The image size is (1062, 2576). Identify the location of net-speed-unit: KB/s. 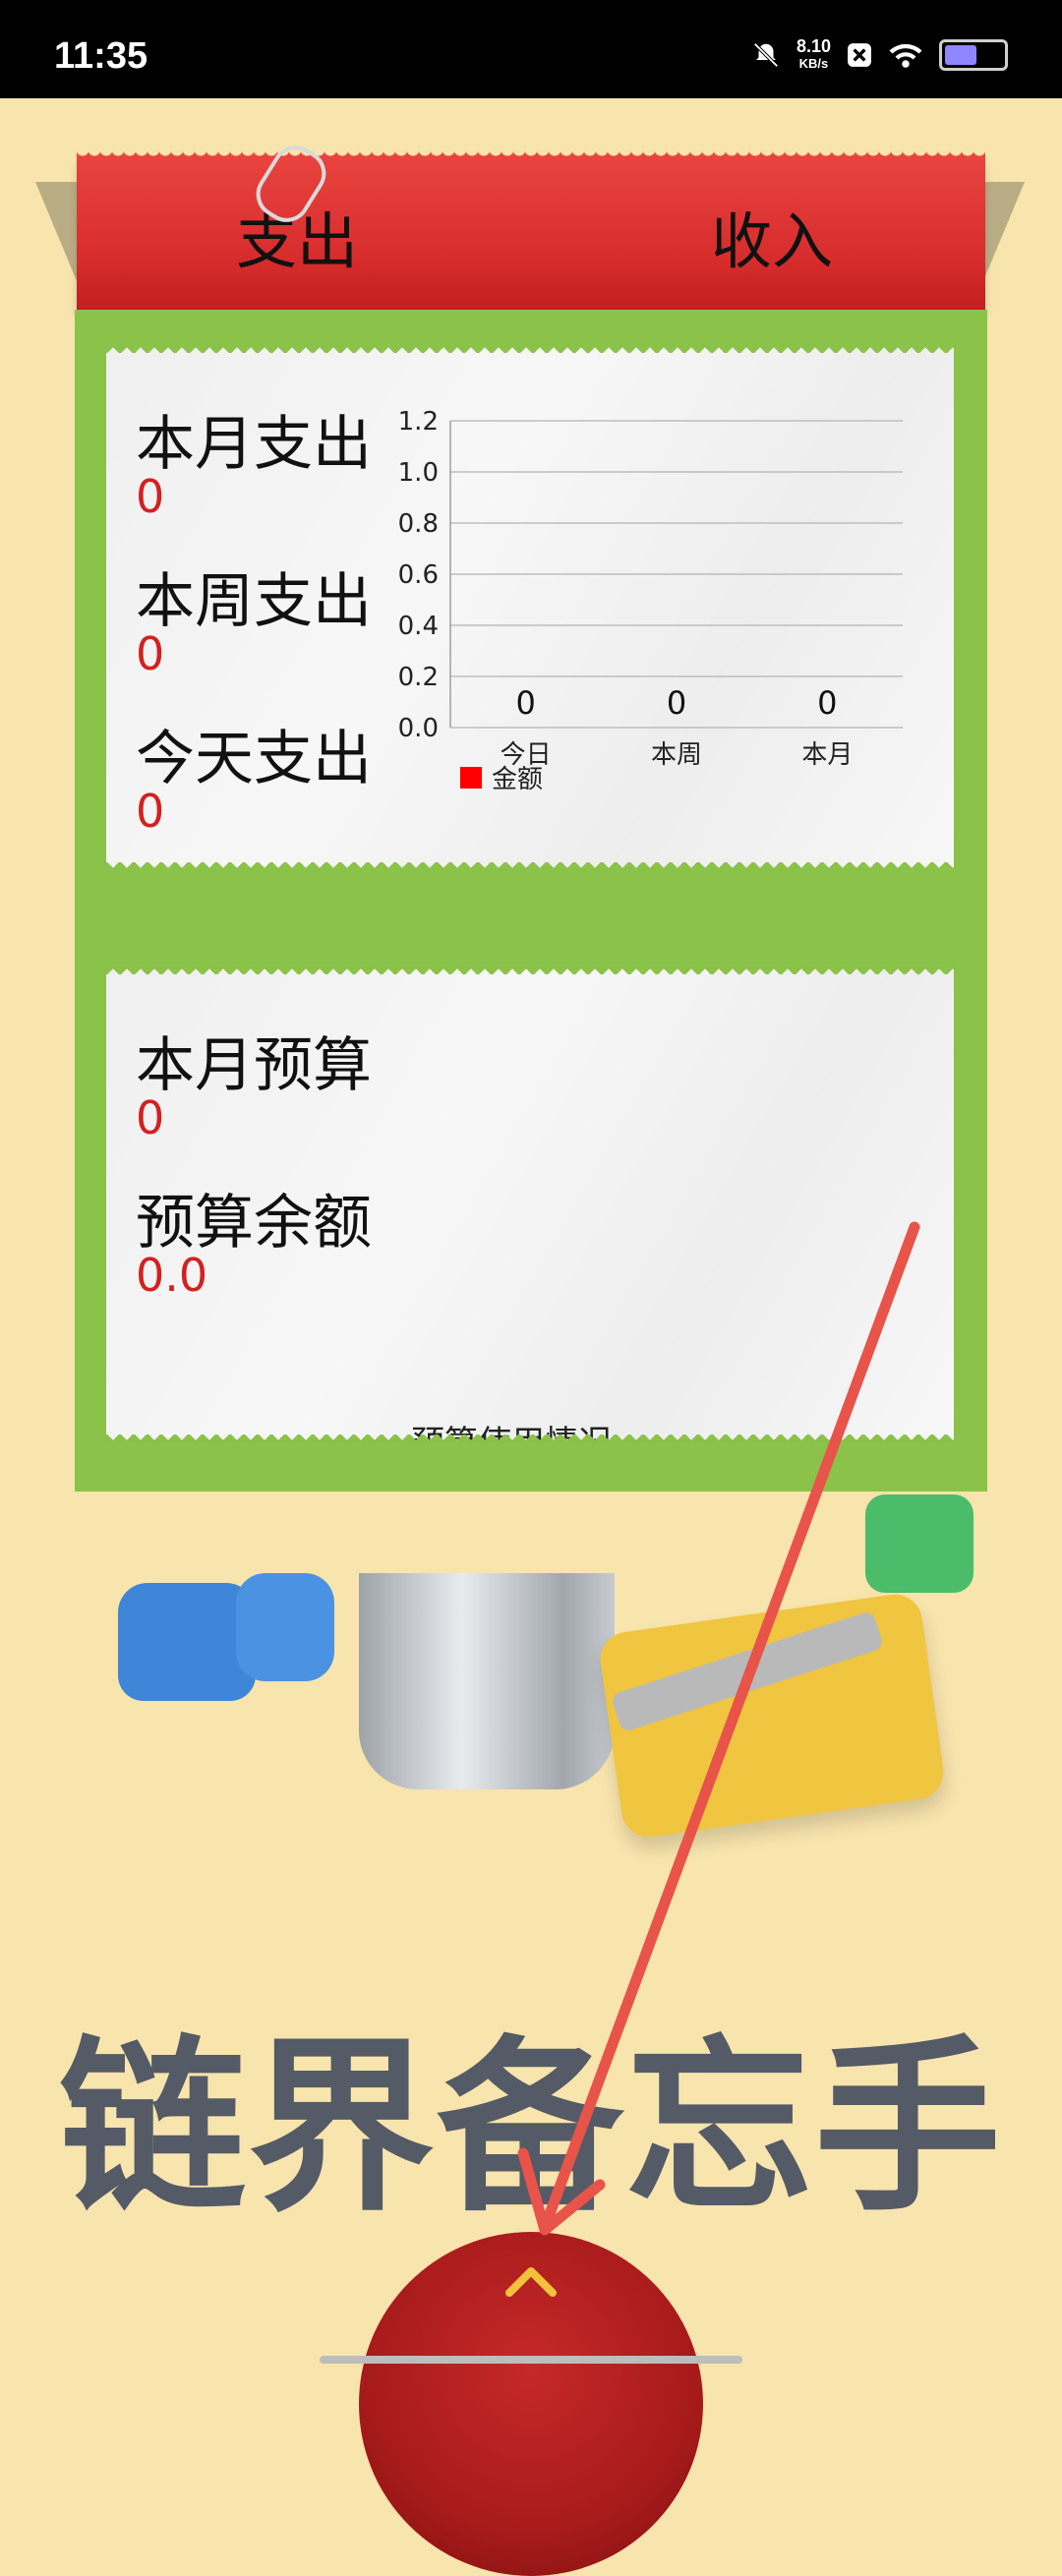
(813, 63).